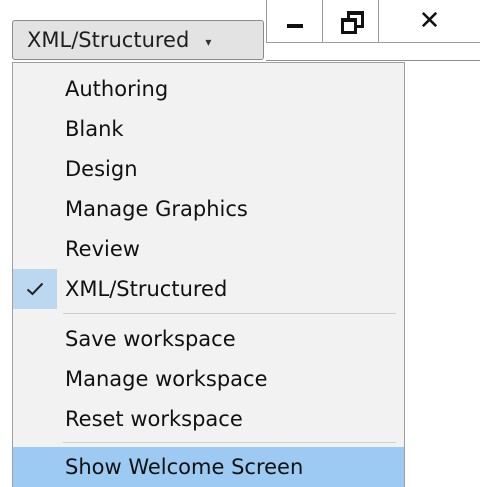 The height and width of the screenshot is (487, 480). What do you see at coordinates (154, 419) in the screenshot?
I see `menu-item-label: Reset workspace` at bounding box center [154, 419].